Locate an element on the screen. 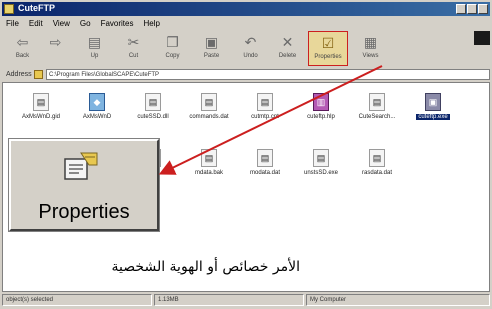 This screenshot has width=492, height=309. file-name: AxMsWnD is located at coordinates (97, 117).